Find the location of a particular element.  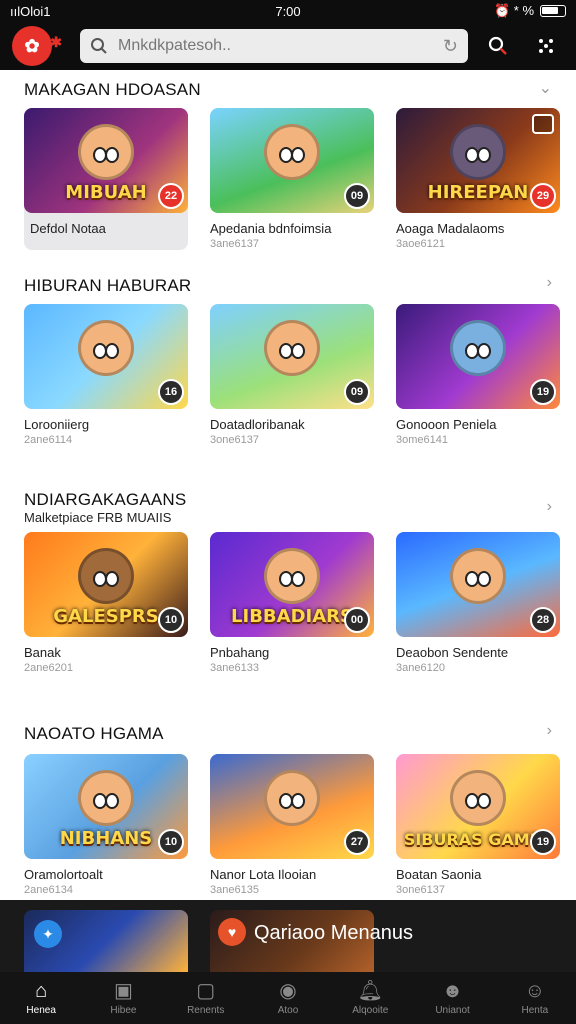

tab-alqooite: 🔔︎ Alqooite is located at coordinates (370, 998).